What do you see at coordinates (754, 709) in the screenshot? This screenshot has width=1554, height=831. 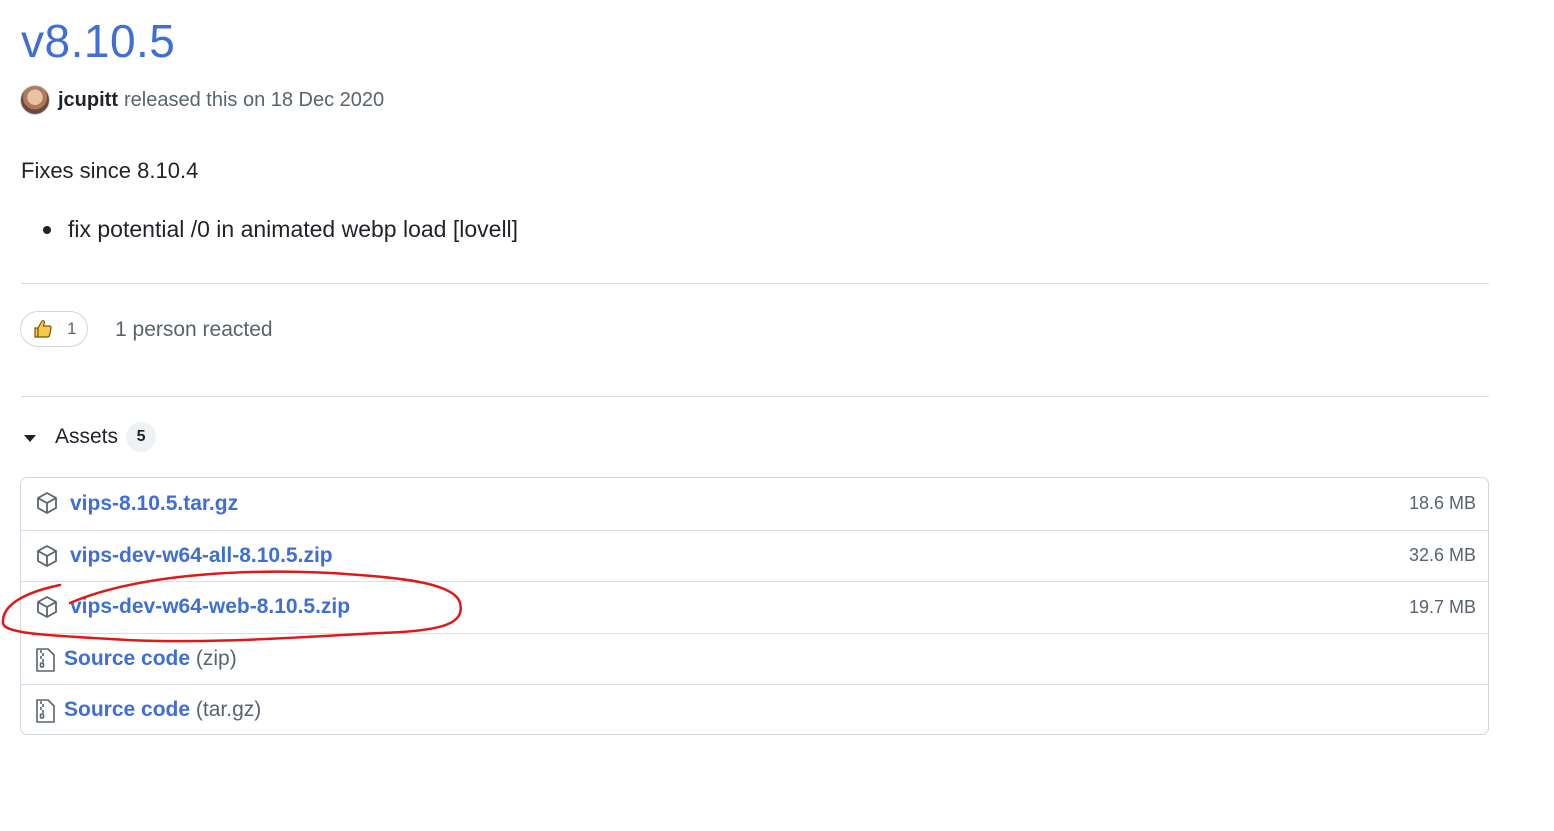 I see `source-row: Source code (tar.gz)` at bounding box center [754, 709].